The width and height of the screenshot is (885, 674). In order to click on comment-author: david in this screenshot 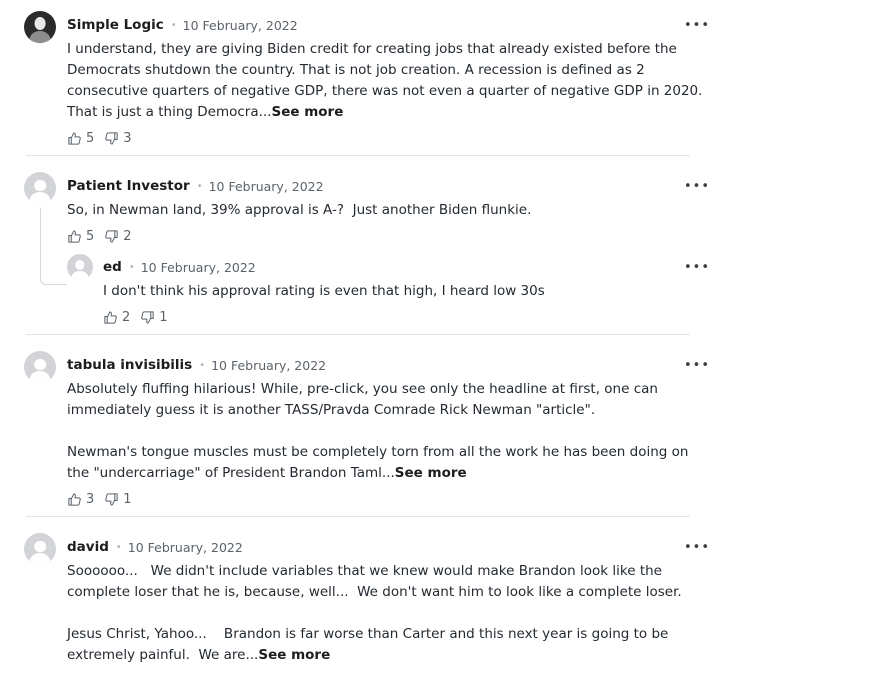, I will do `click(88, 547)`.